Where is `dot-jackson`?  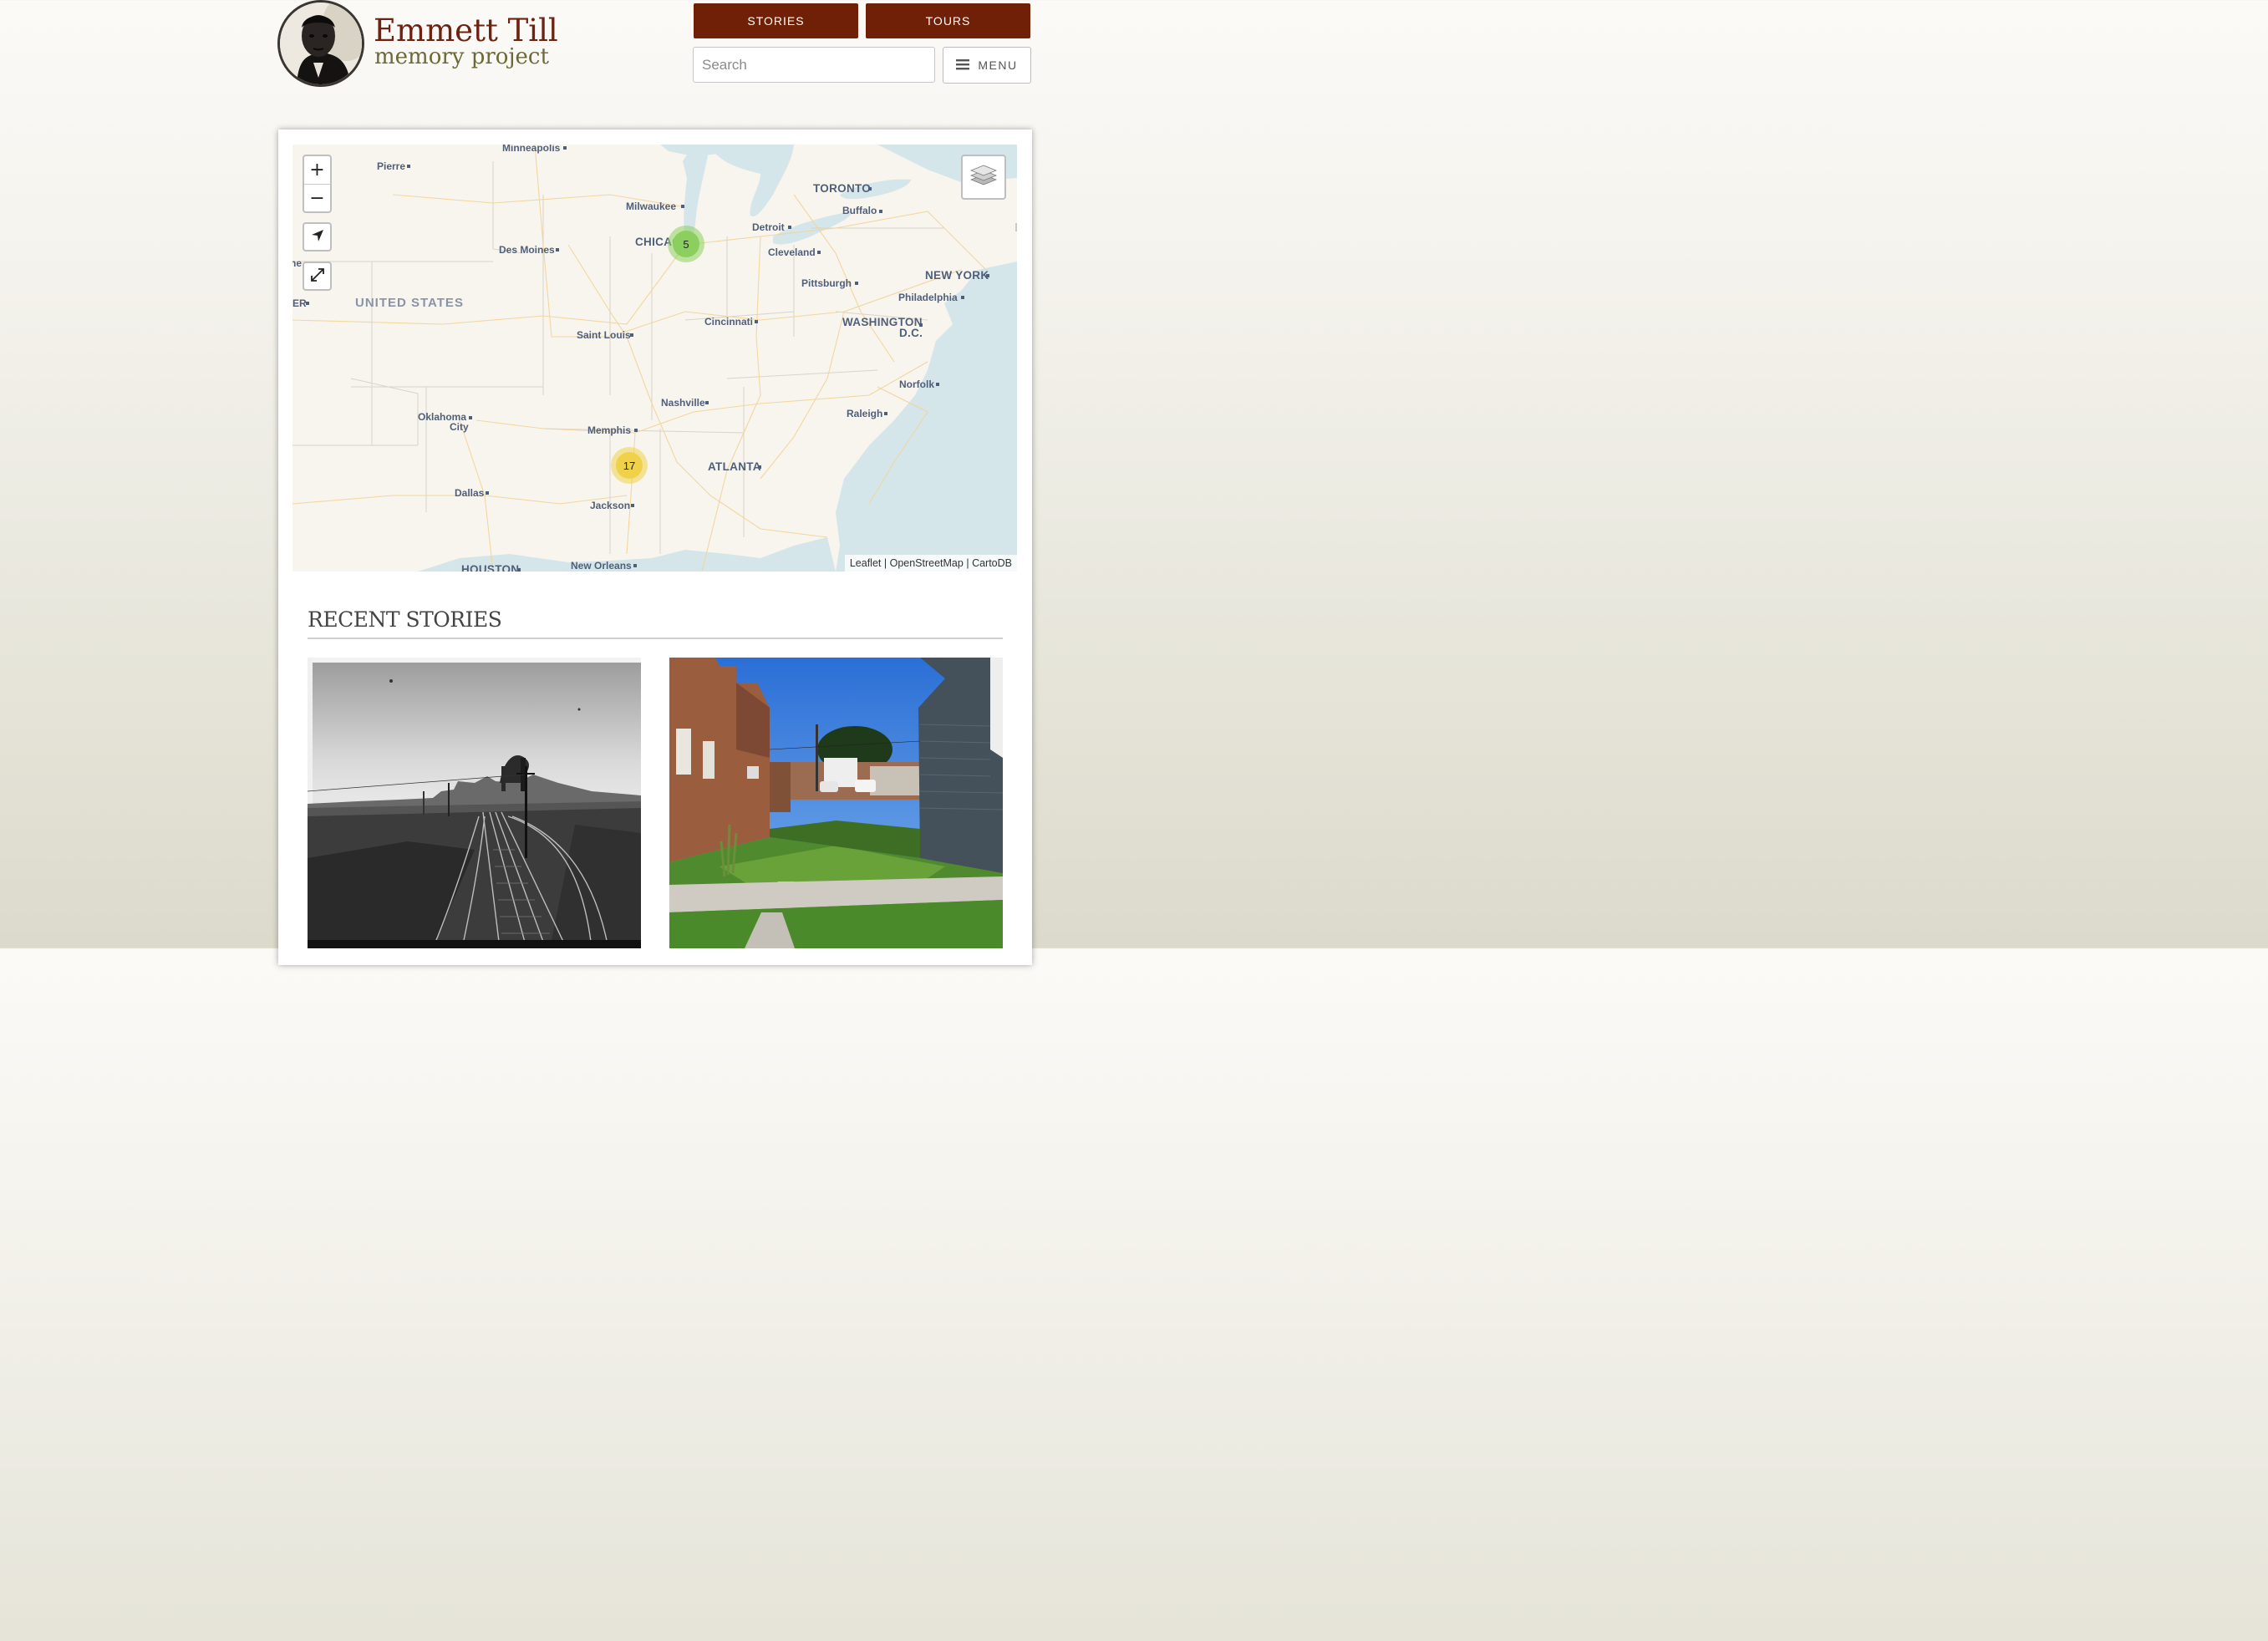
dot-jackson is located at coordinates (632, 506).